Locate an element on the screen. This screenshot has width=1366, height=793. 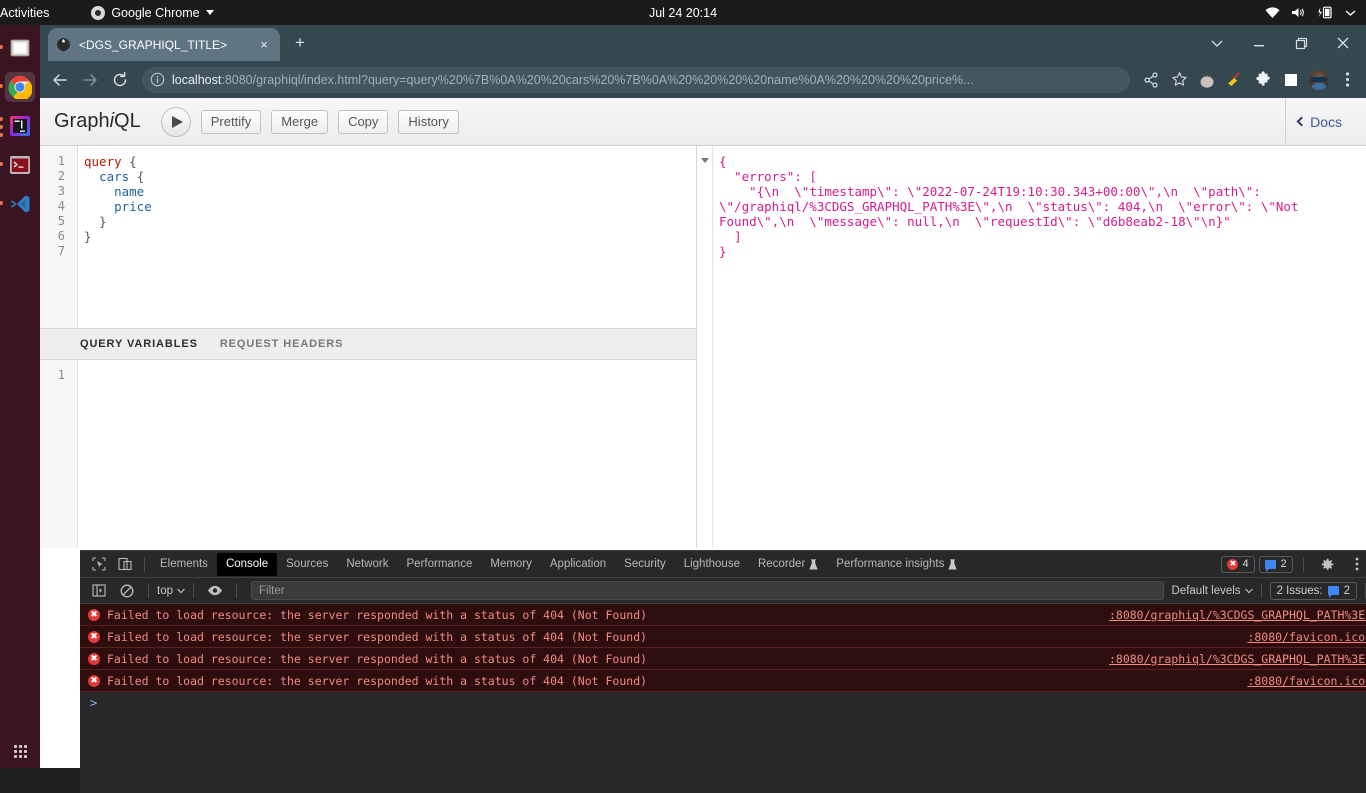
site-info-icon is located at coordinates (157, 79).